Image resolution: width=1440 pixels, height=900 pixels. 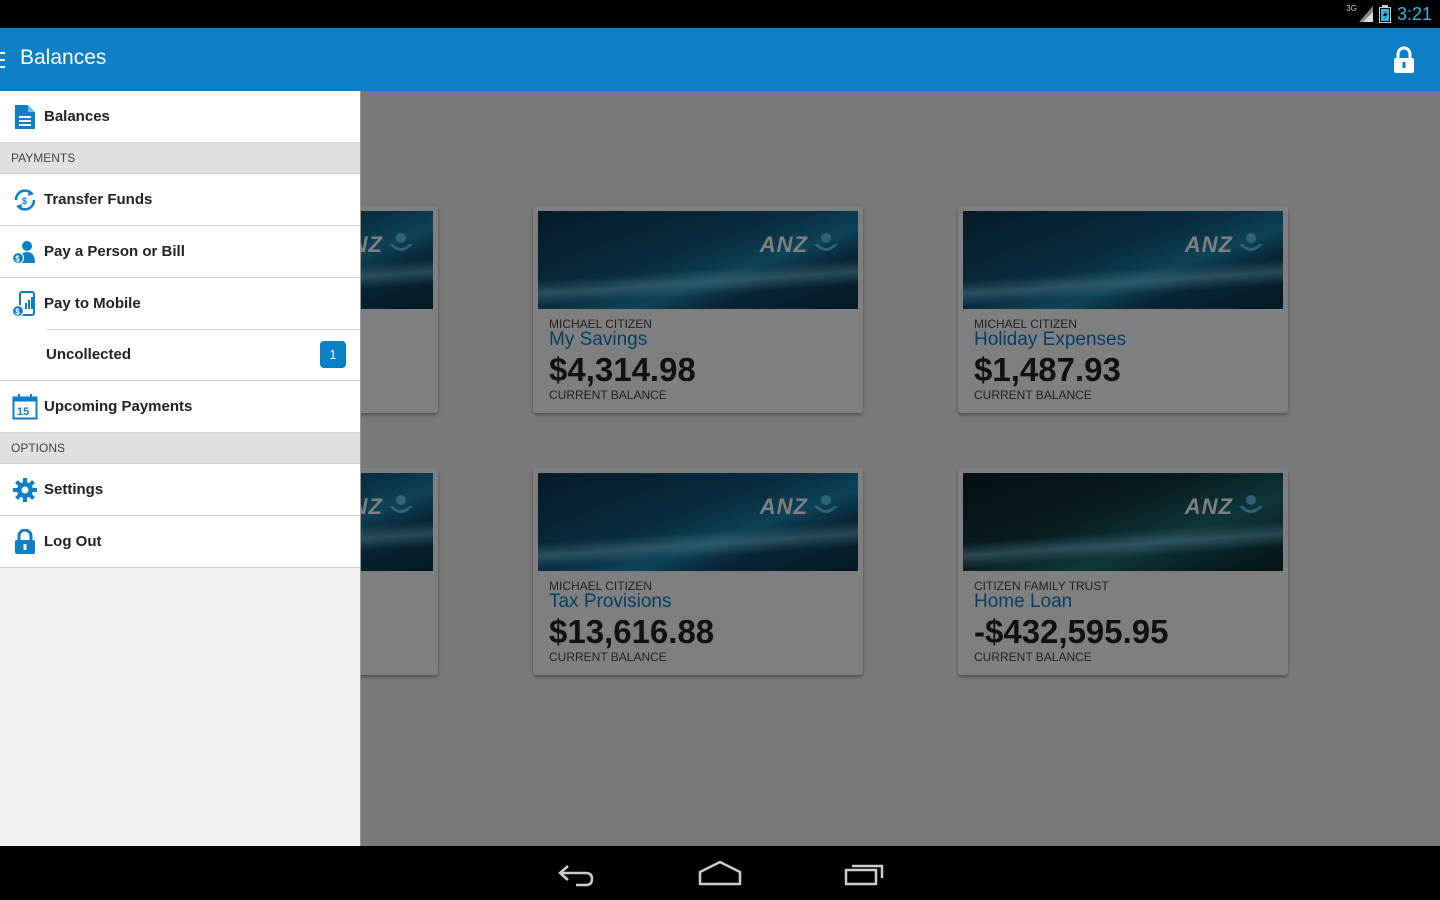 What do you see at coordinates (89, 354) in the screenshot?
I see `drawer-item-label: Uncollected` at bounding box center [89, 354].